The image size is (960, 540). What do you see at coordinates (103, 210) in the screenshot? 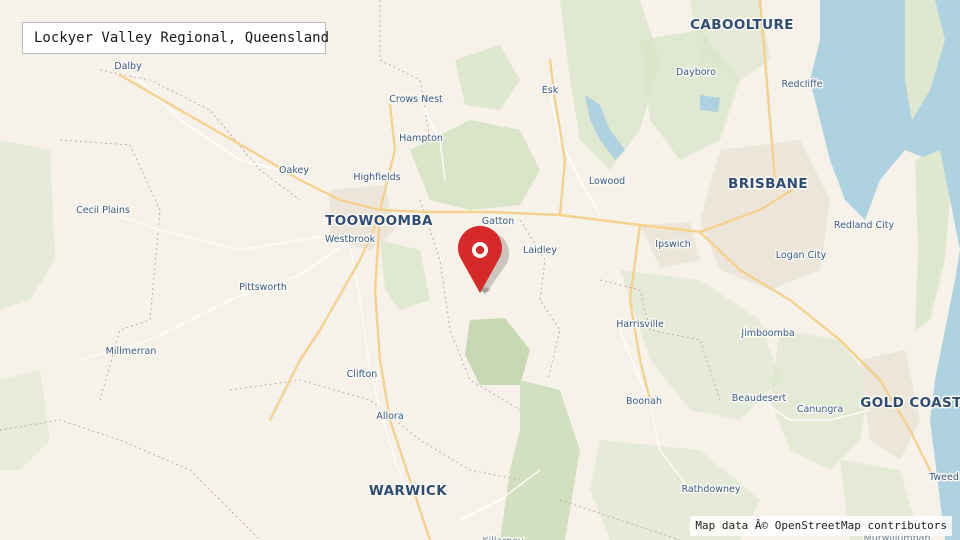
I see `place-label-cecil-plains: Cecil Plains` at bounding box center [103, 210].